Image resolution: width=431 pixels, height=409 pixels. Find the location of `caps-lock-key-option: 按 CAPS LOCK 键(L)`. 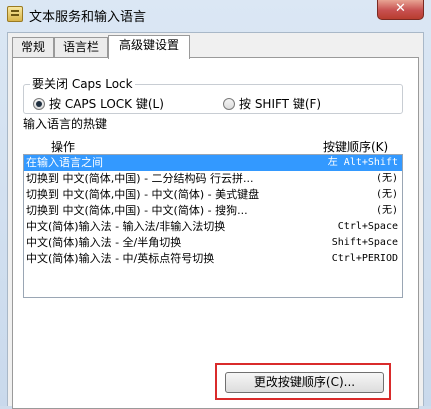

caps-lock-key-option: 按 CAPS LOCK 键(L) is located at coordinates (98, 103).